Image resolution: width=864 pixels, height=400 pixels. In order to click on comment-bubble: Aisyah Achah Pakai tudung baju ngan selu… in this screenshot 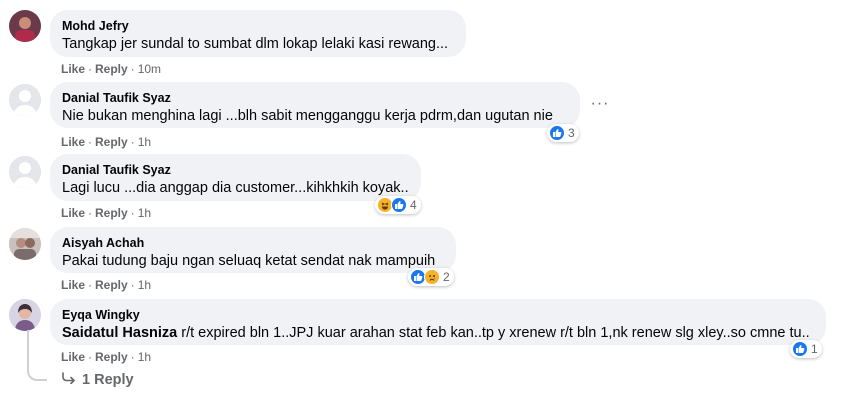, I will do `click(253, 250)`.